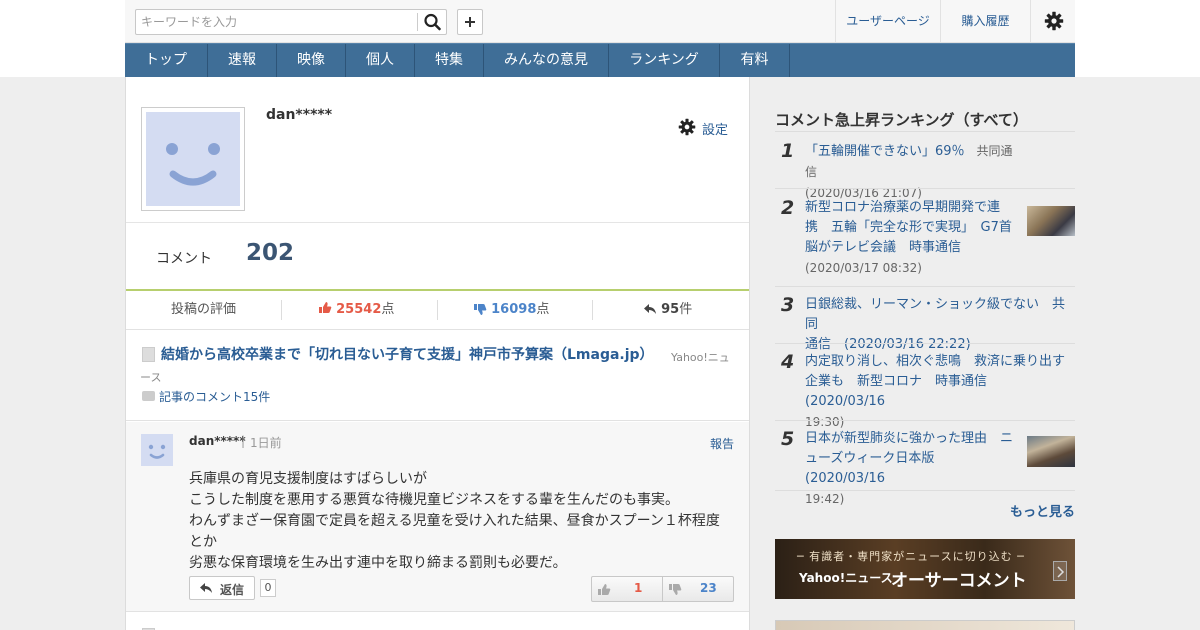  What do you see at coordinates (437, 222) in the screenshot?
I see `section-divider` at bounding box center [437, 222].